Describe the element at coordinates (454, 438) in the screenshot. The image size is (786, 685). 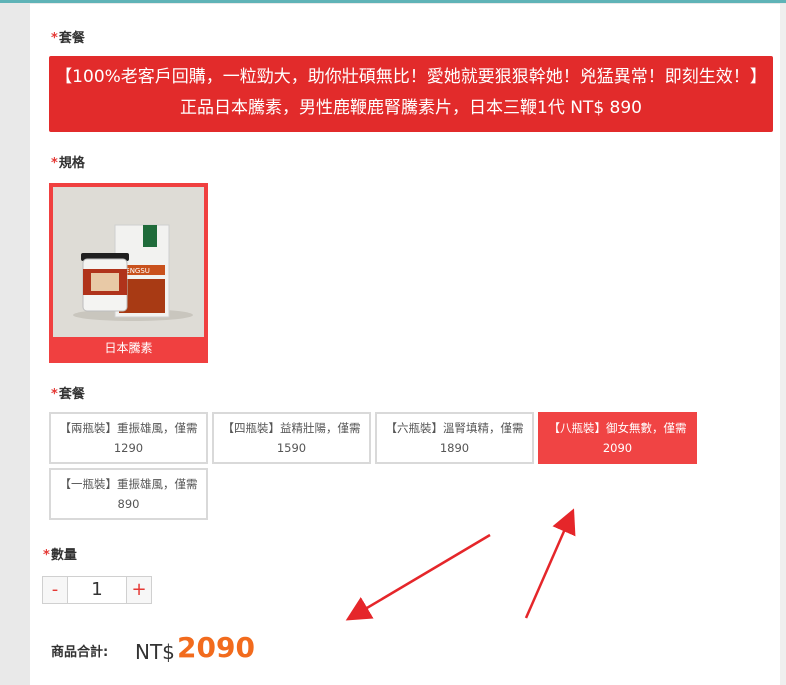
I see `package-option-6-bottles: 【六瓶裝】溫腎填精，僅需 1890` at that location.